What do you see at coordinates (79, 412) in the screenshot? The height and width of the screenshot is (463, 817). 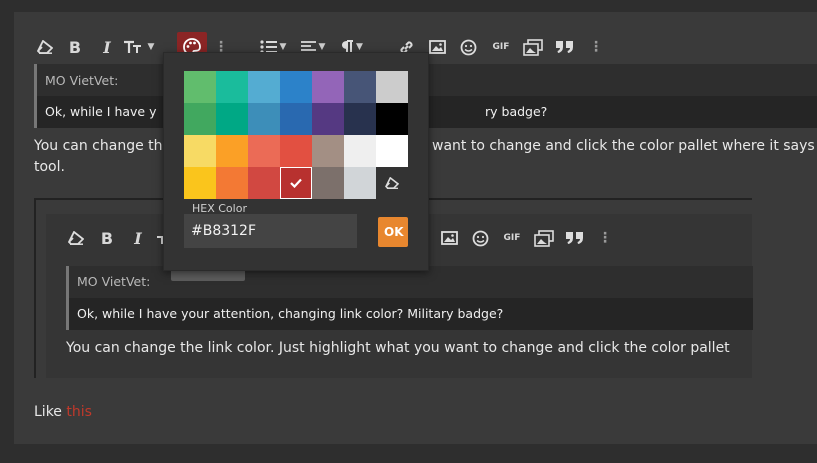 I see `like-link: this` at bounding box center [79, 412].